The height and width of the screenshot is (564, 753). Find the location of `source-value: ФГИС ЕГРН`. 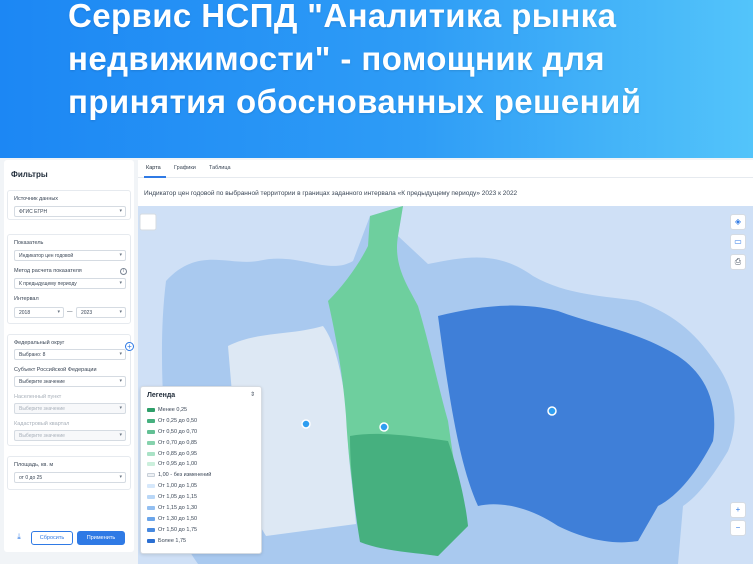

source-value: ФГИС ЕГРН is located at coordinates (33, 212).